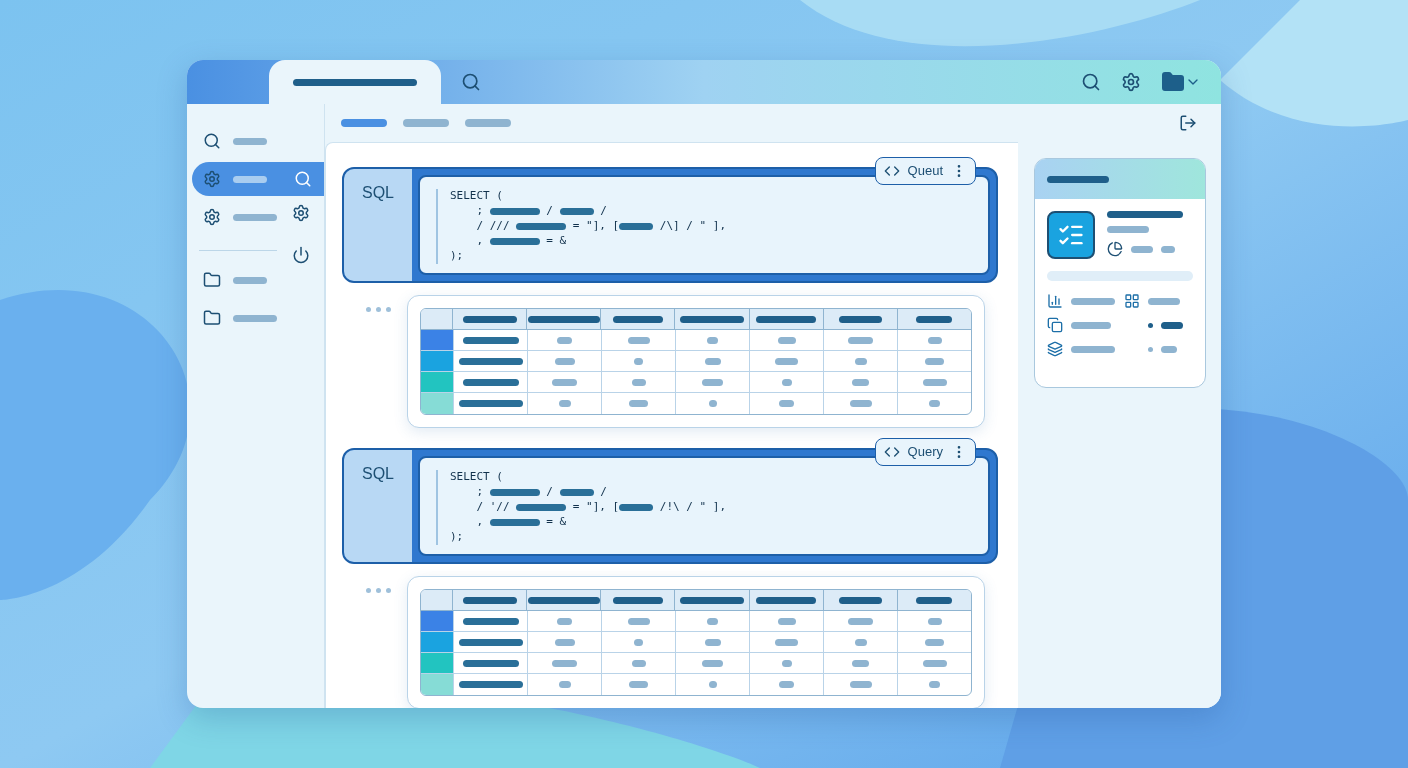  I want to click on code-text: / '//, so click(493, 507).